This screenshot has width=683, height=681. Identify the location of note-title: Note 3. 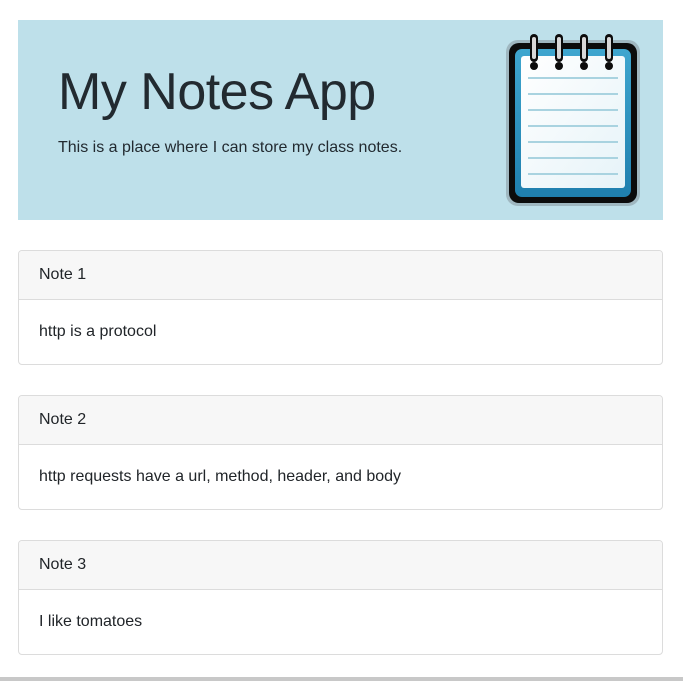
(340, 565).